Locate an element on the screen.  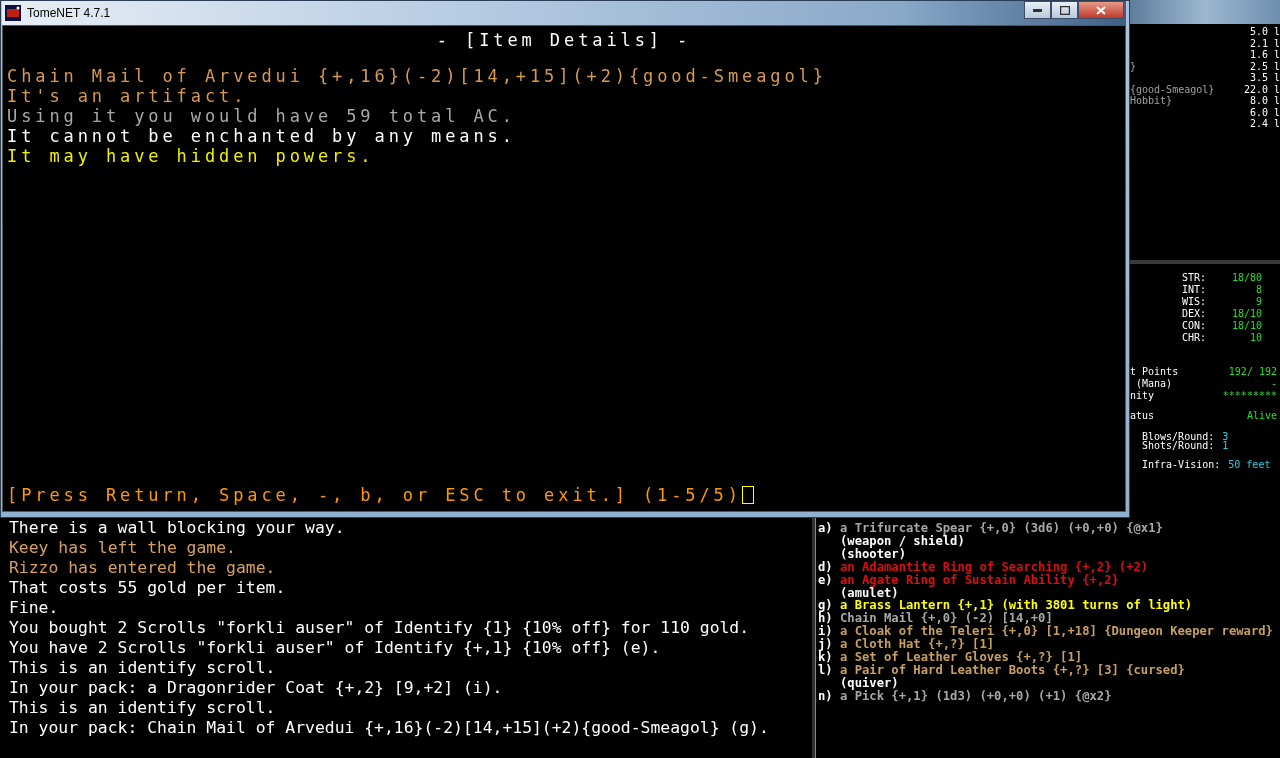
slot-letter: k) is located at coordinates (825, 657).